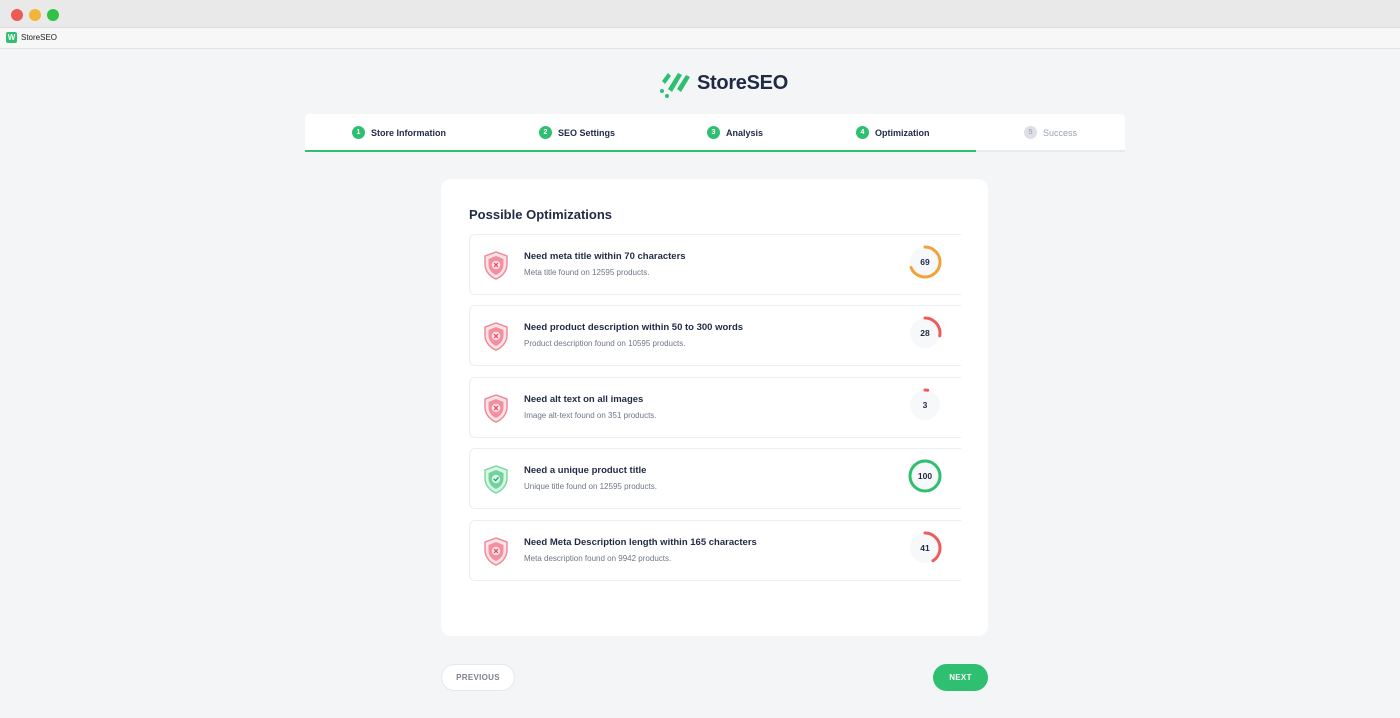 The width and height of the screenshot is (1400, 718). What do you see at coordinates (587, 272) in the screenshot?
I see `optimization-subtitle: Meta title found on 12595 products.` at bounding box center [587, 272].